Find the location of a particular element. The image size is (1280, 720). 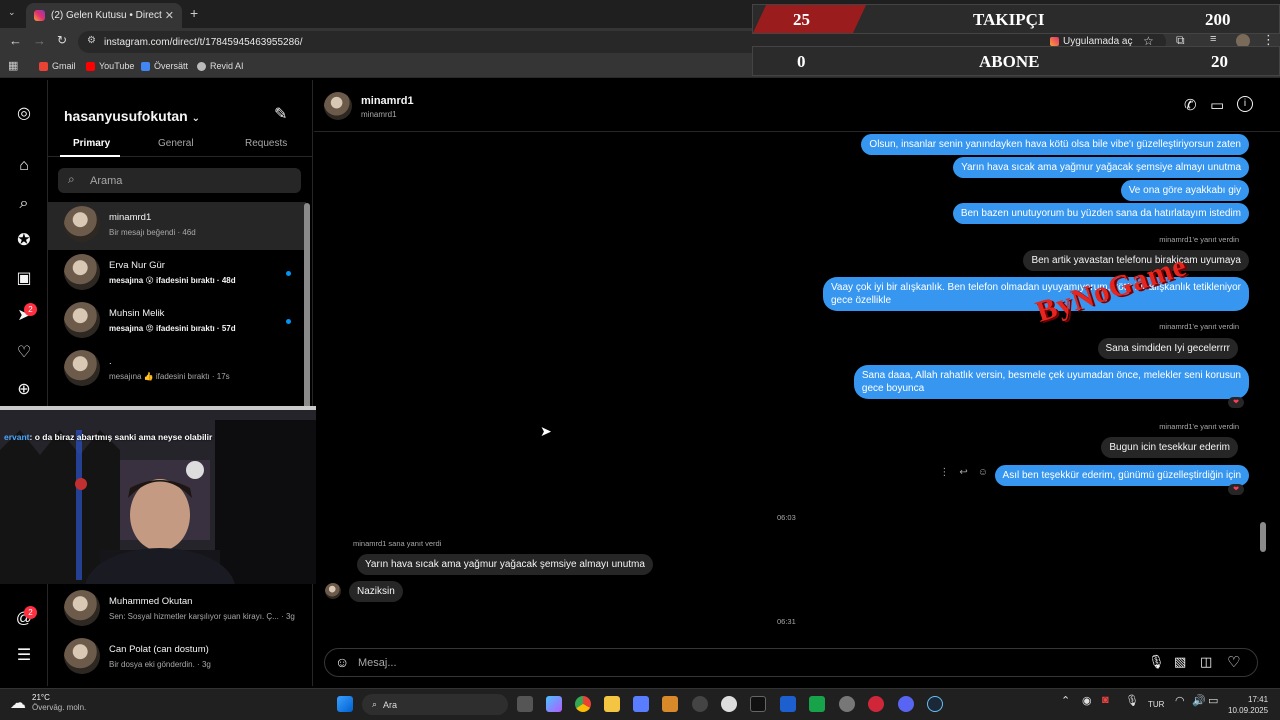

copilot-icon is located at coordinates (554, 704).